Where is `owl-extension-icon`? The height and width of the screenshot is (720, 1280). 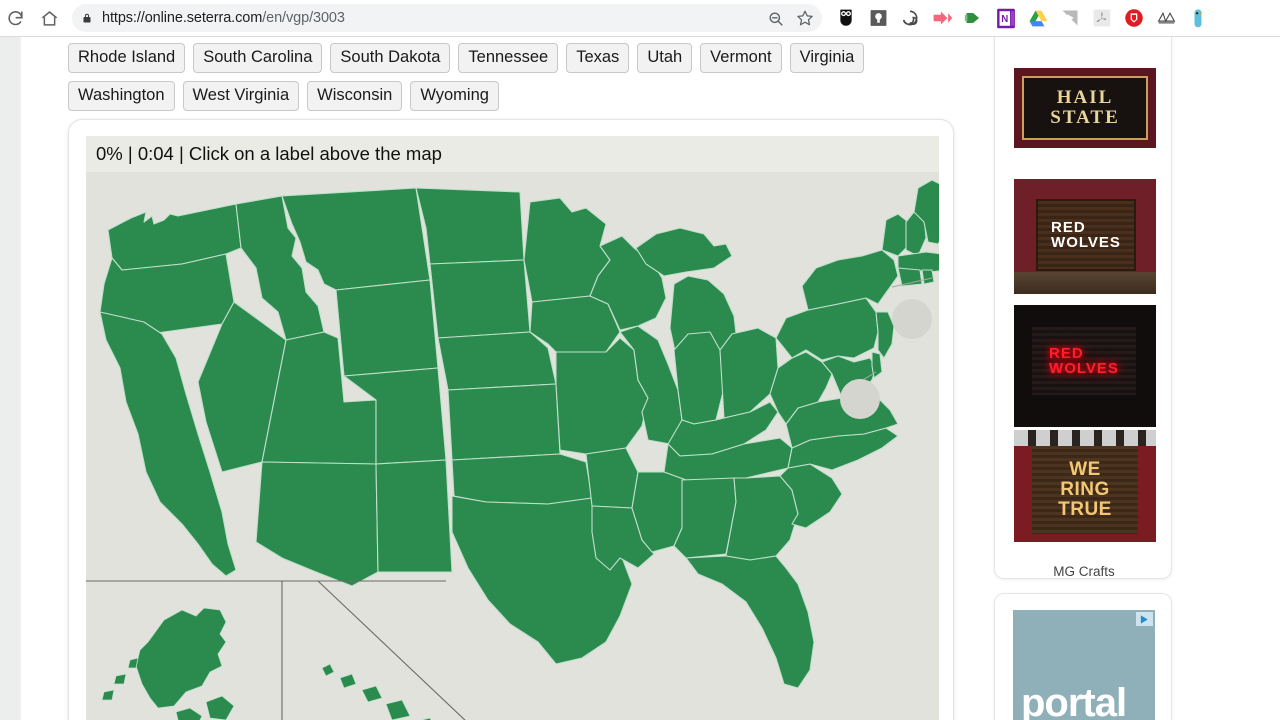
owl-extension-icon is located at coordinates (846, 18).